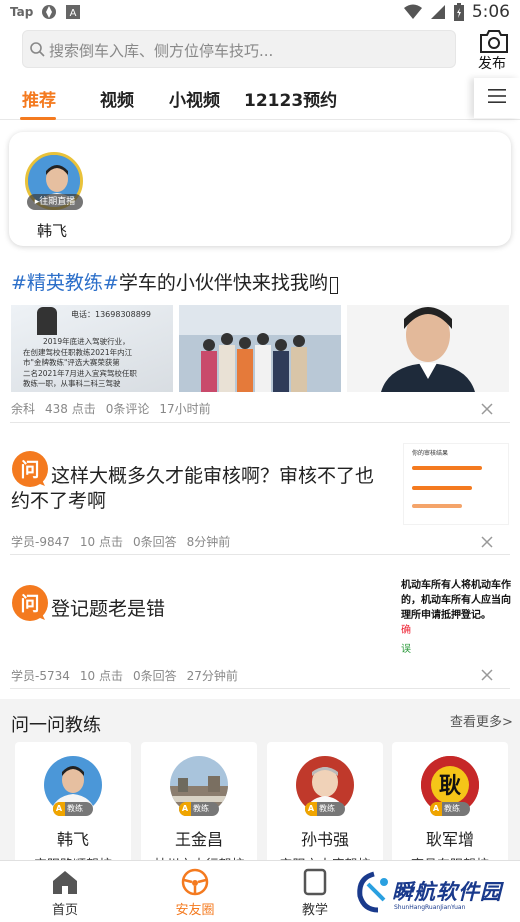  I want to click on thumbnail-text: 机动车所有人将机动车作为 的，机动车所有人应当向 理所申请抵押登记。 确 误, so click(456, 617).